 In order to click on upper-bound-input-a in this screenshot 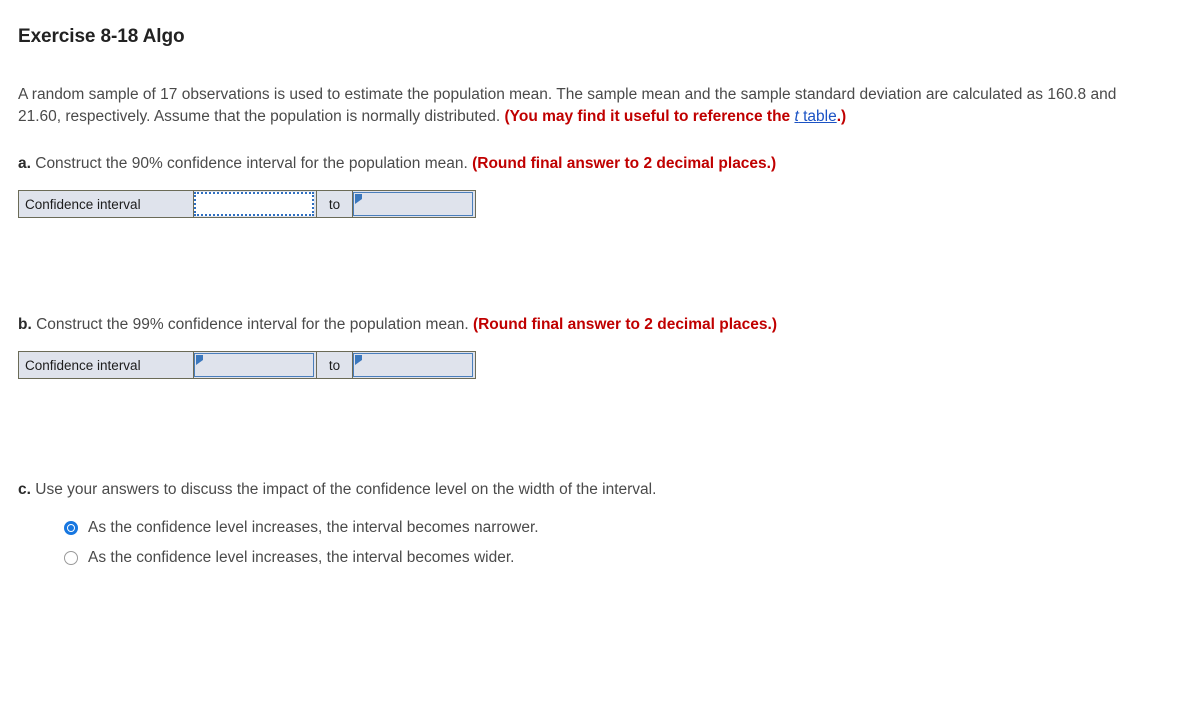, I will do `click(413, 204)`.